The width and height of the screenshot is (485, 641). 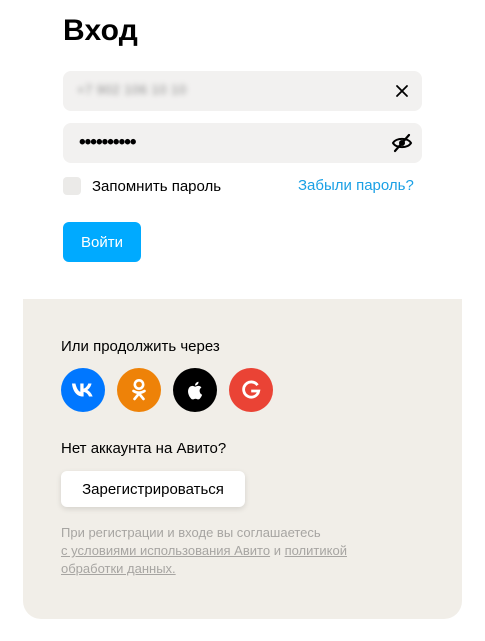 I want to click on vk-icon, so click(x=82, y=390).